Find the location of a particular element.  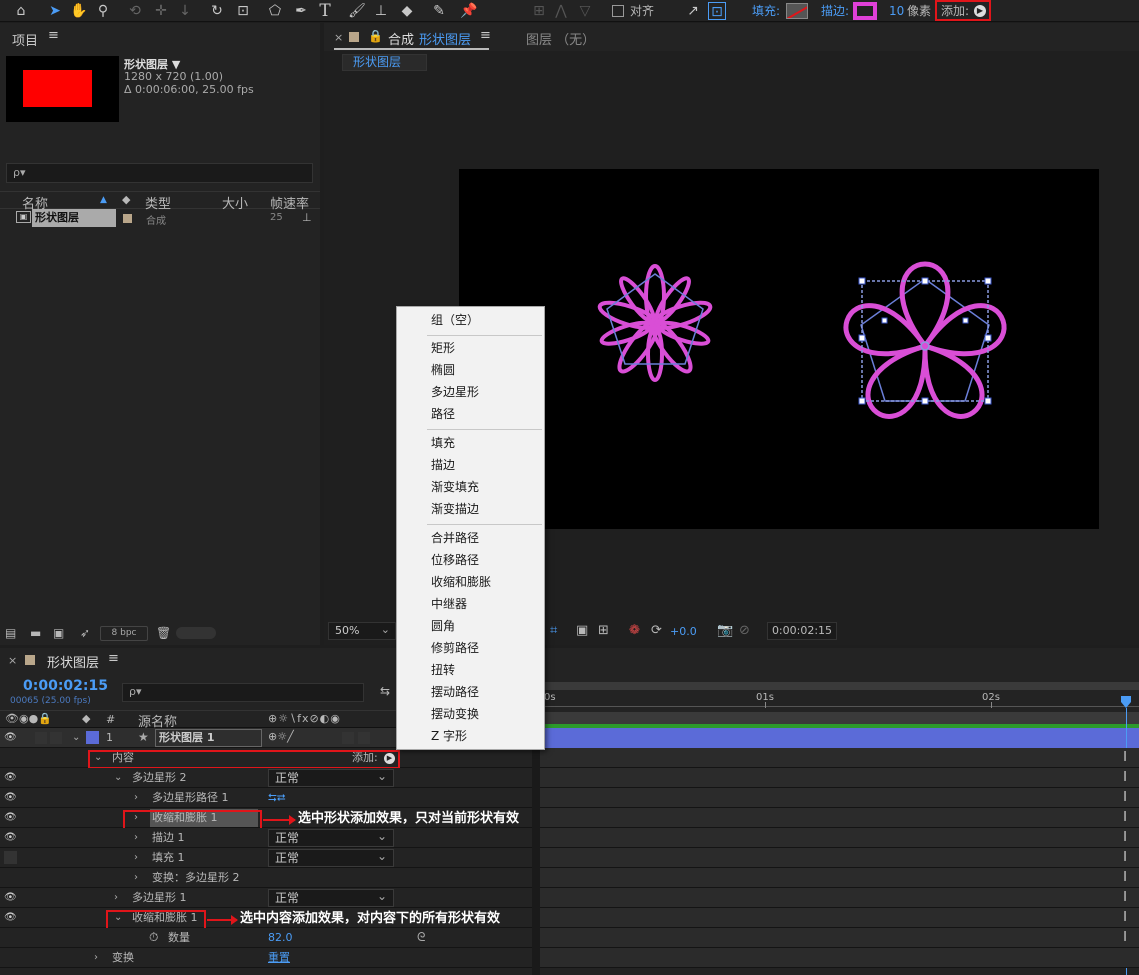

project-item-row: ▣ 形状图层 合成 25 ⊥ is located at coordinates (160, 218).